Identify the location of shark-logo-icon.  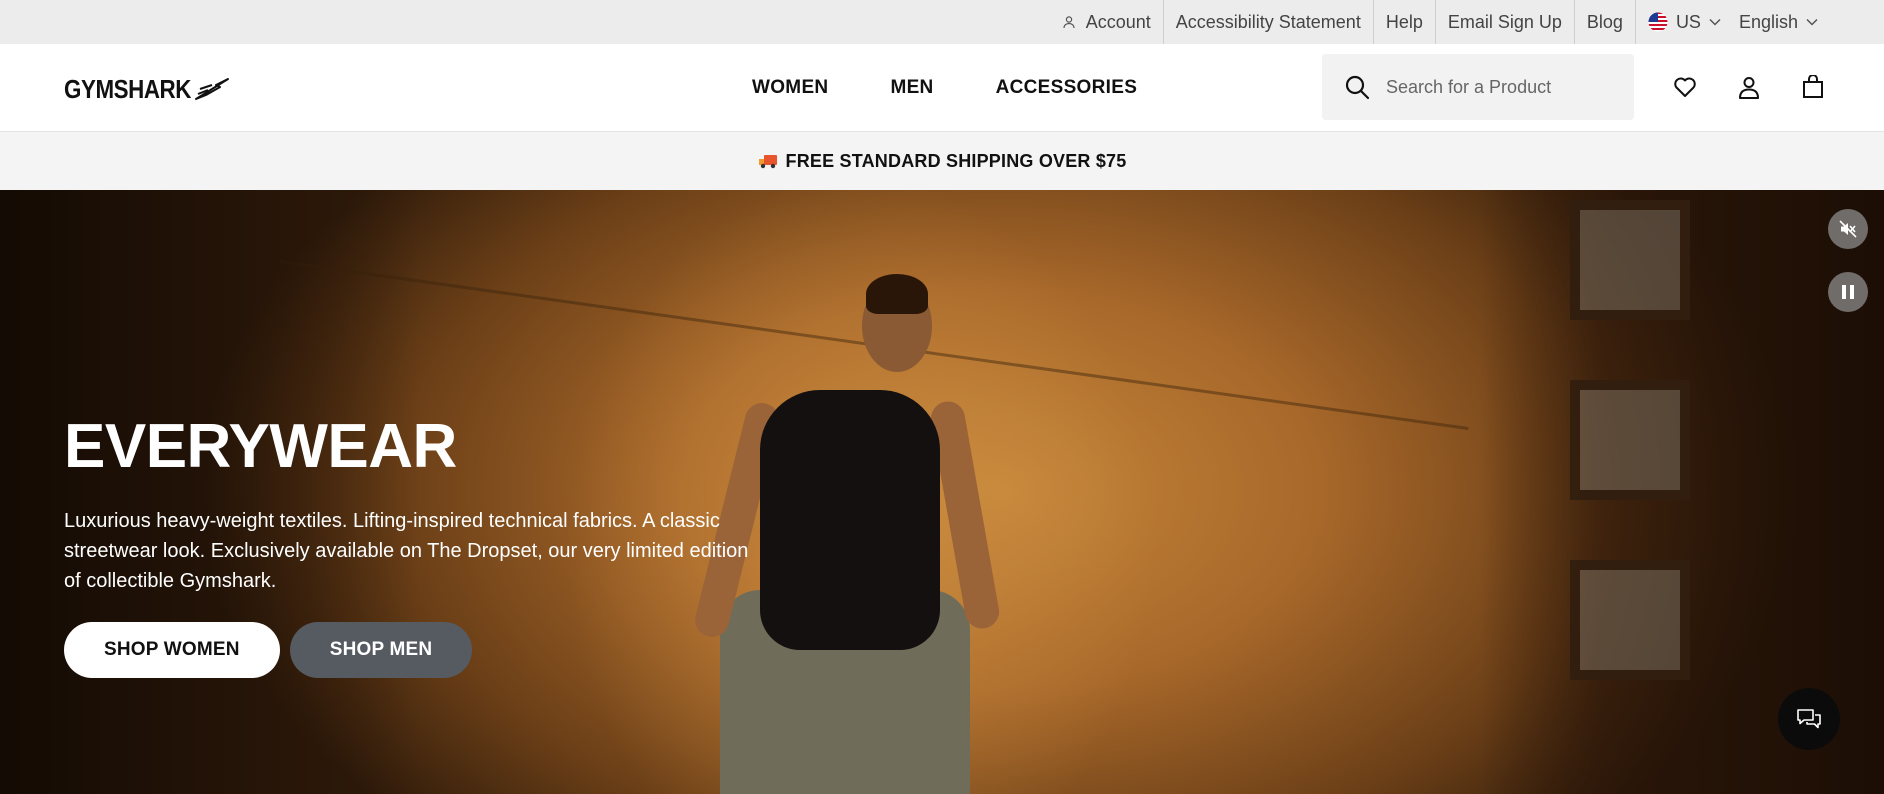
(212, 90).